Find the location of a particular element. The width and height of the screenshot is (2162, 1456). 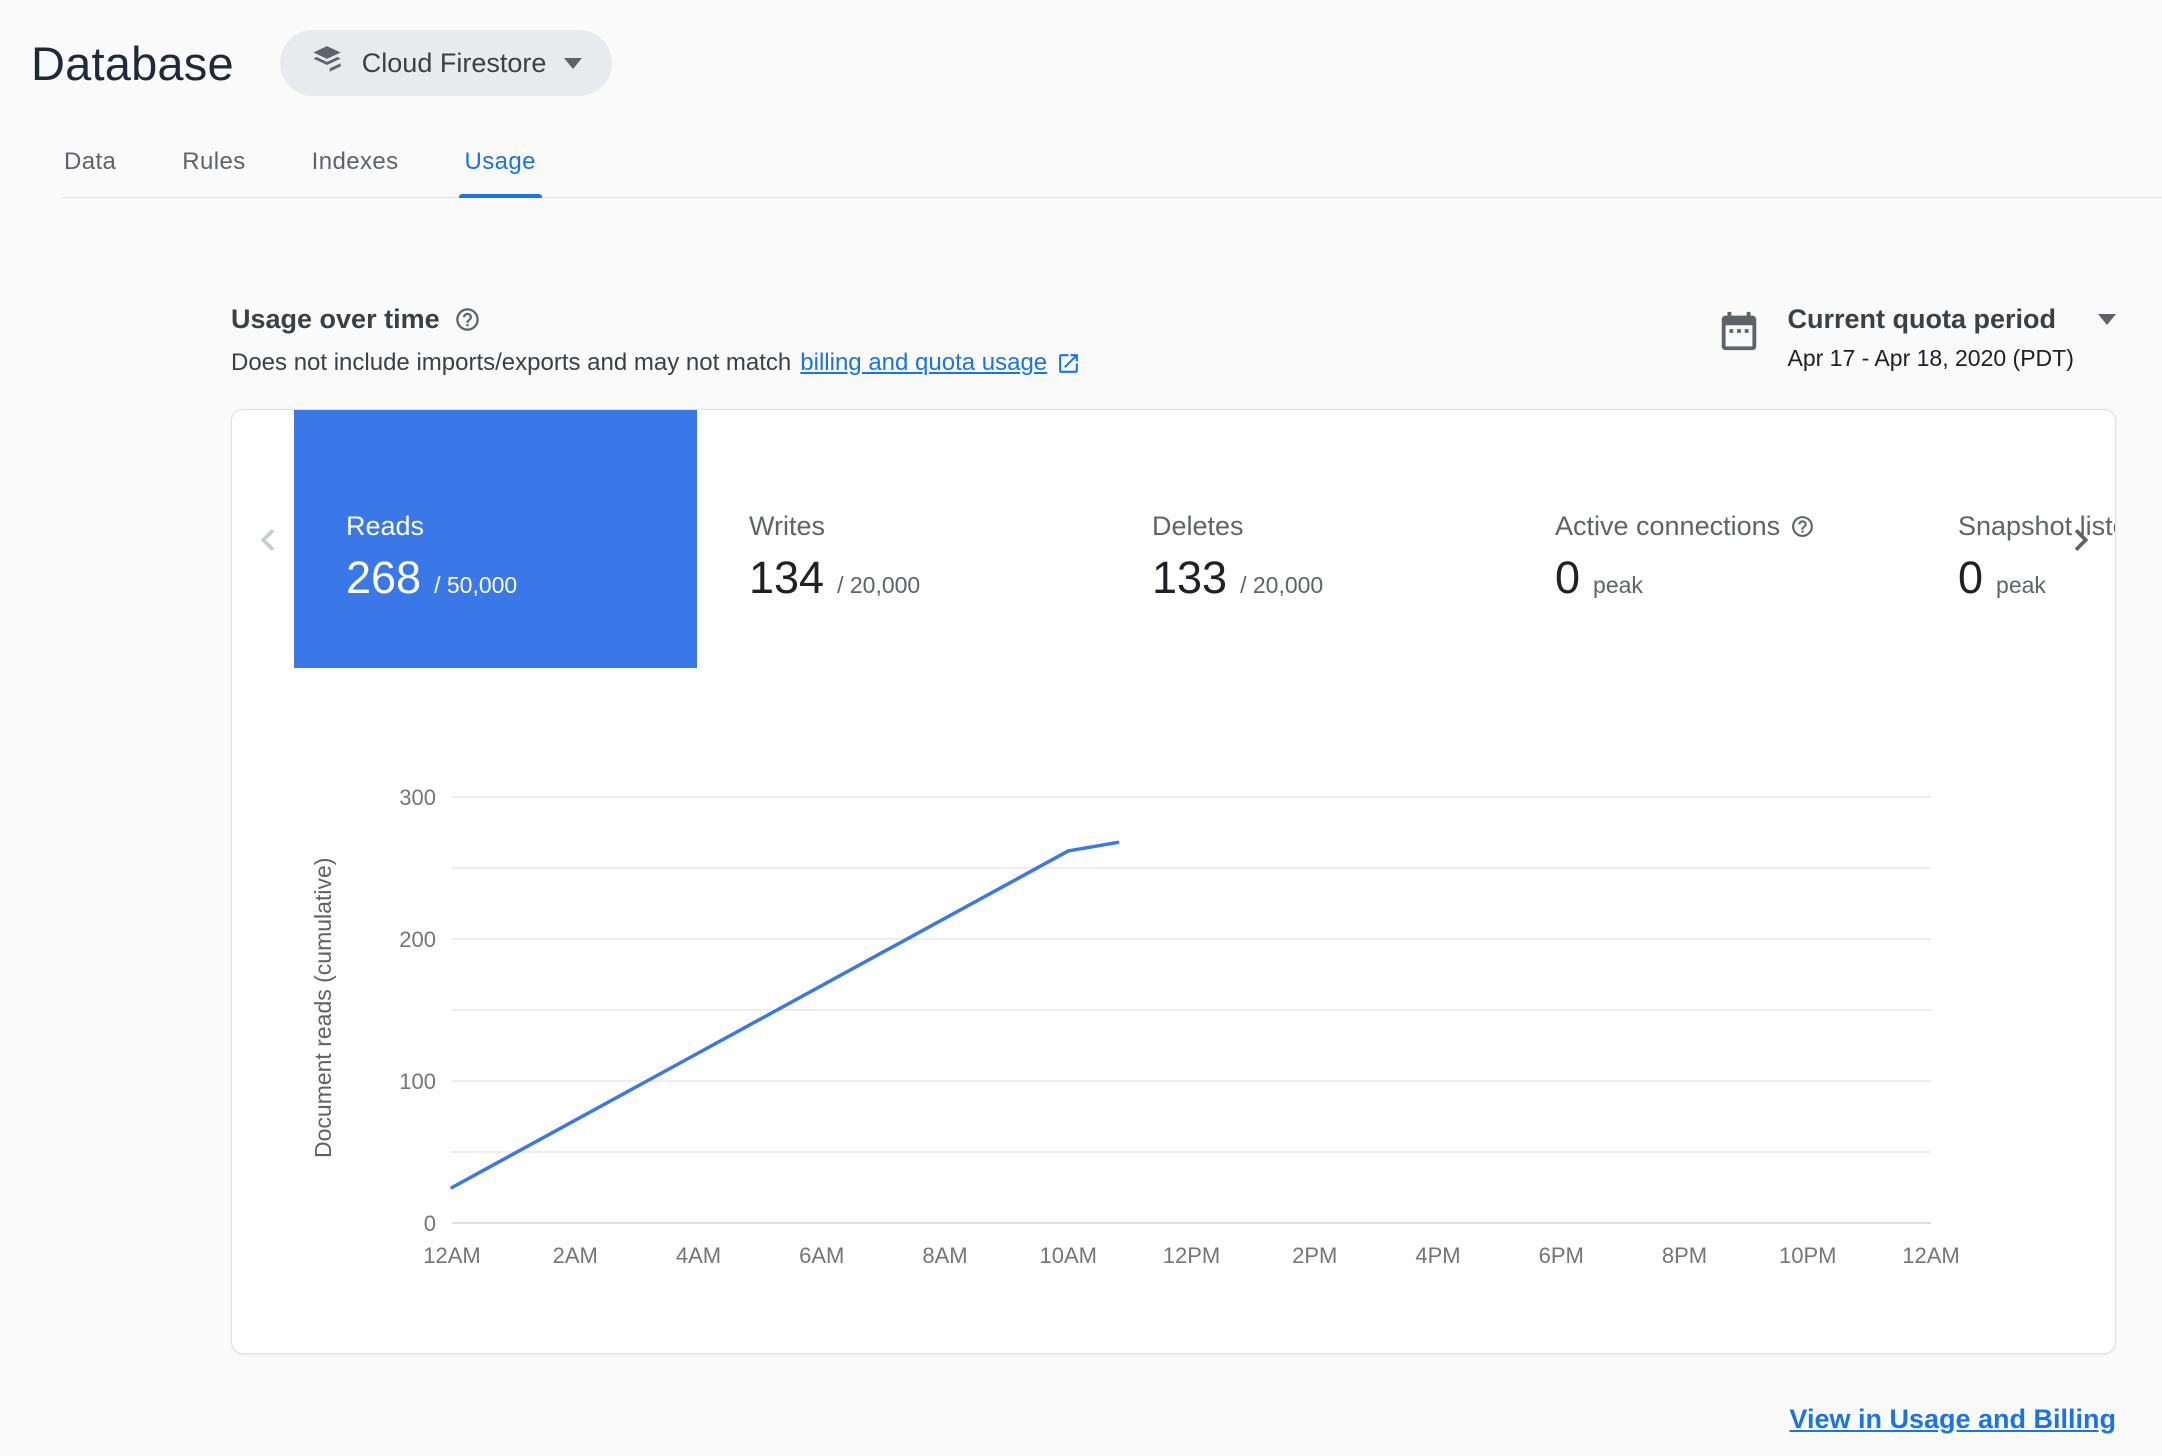

carousel-next-button is located at coordinates (2081, 540).